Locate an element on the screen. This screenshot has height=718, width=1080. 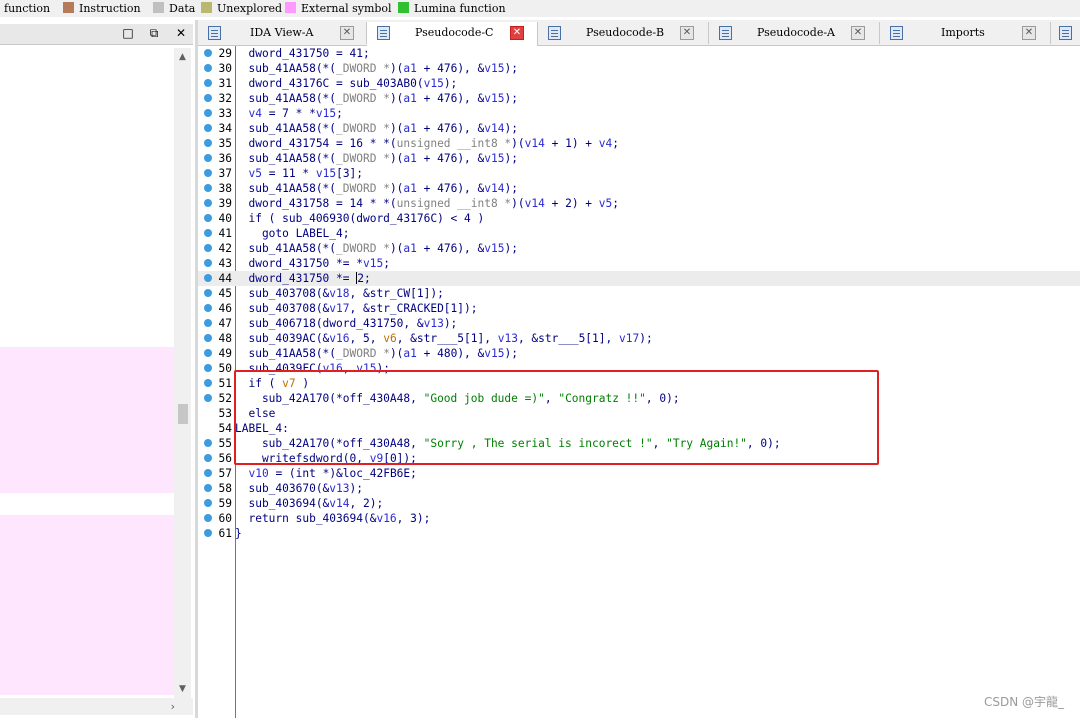
legend-item-unexplored: Unexplored is located at coordinates (241, 8).